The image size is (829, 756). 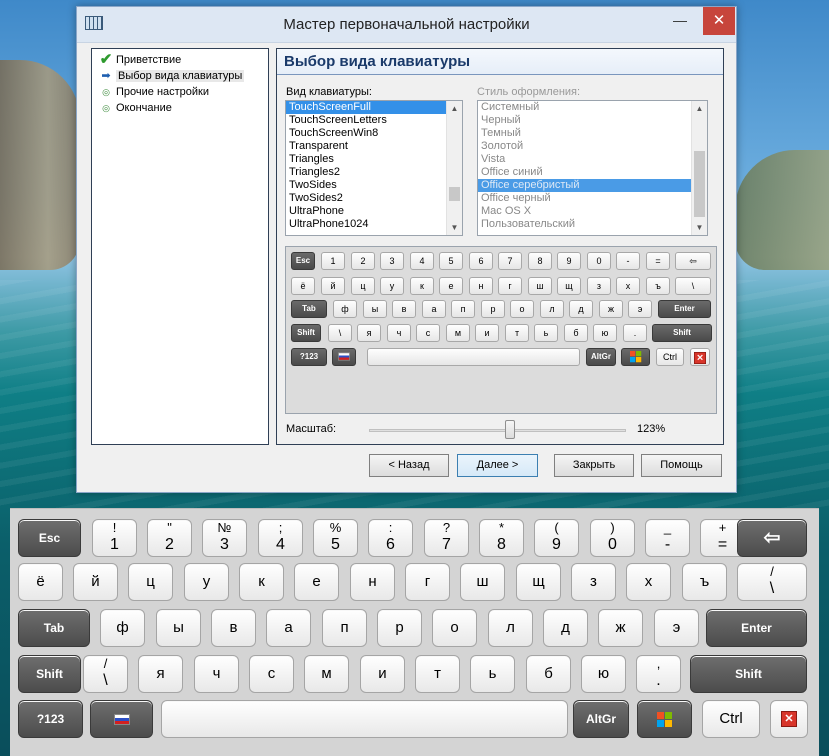 I want to click on key: м, so click(x=326, y=674).